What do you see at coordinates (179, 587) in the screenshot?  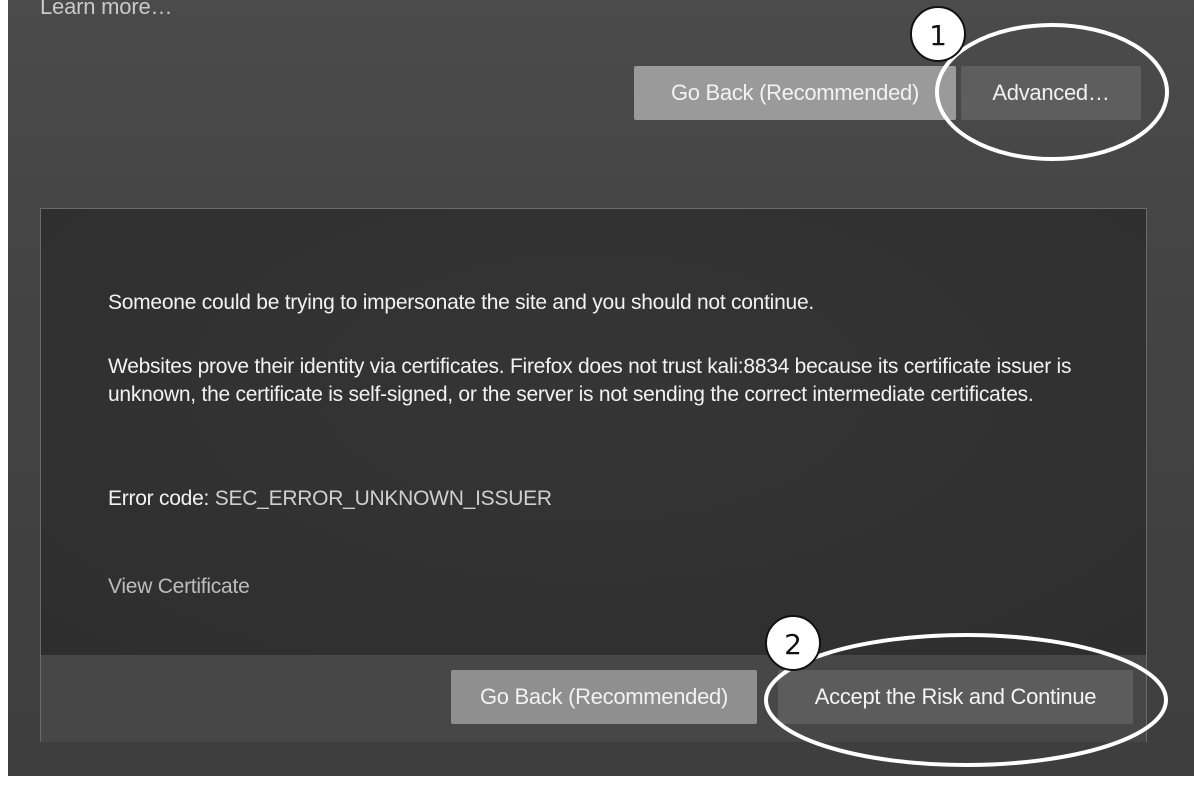 I see `view-certificate-link: View Certificate` at bounding box center [179, 587].